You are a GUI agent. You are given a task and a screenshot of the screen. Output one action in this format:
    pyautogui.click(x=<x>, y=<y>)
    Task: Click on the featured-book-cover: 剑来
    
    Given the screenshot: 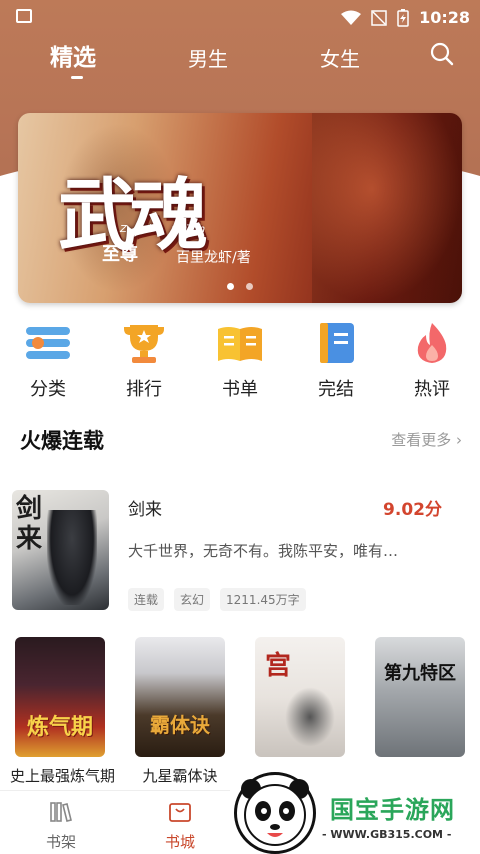 What is the action you would take?
    pyautogui.click(x=60, y=550)
    